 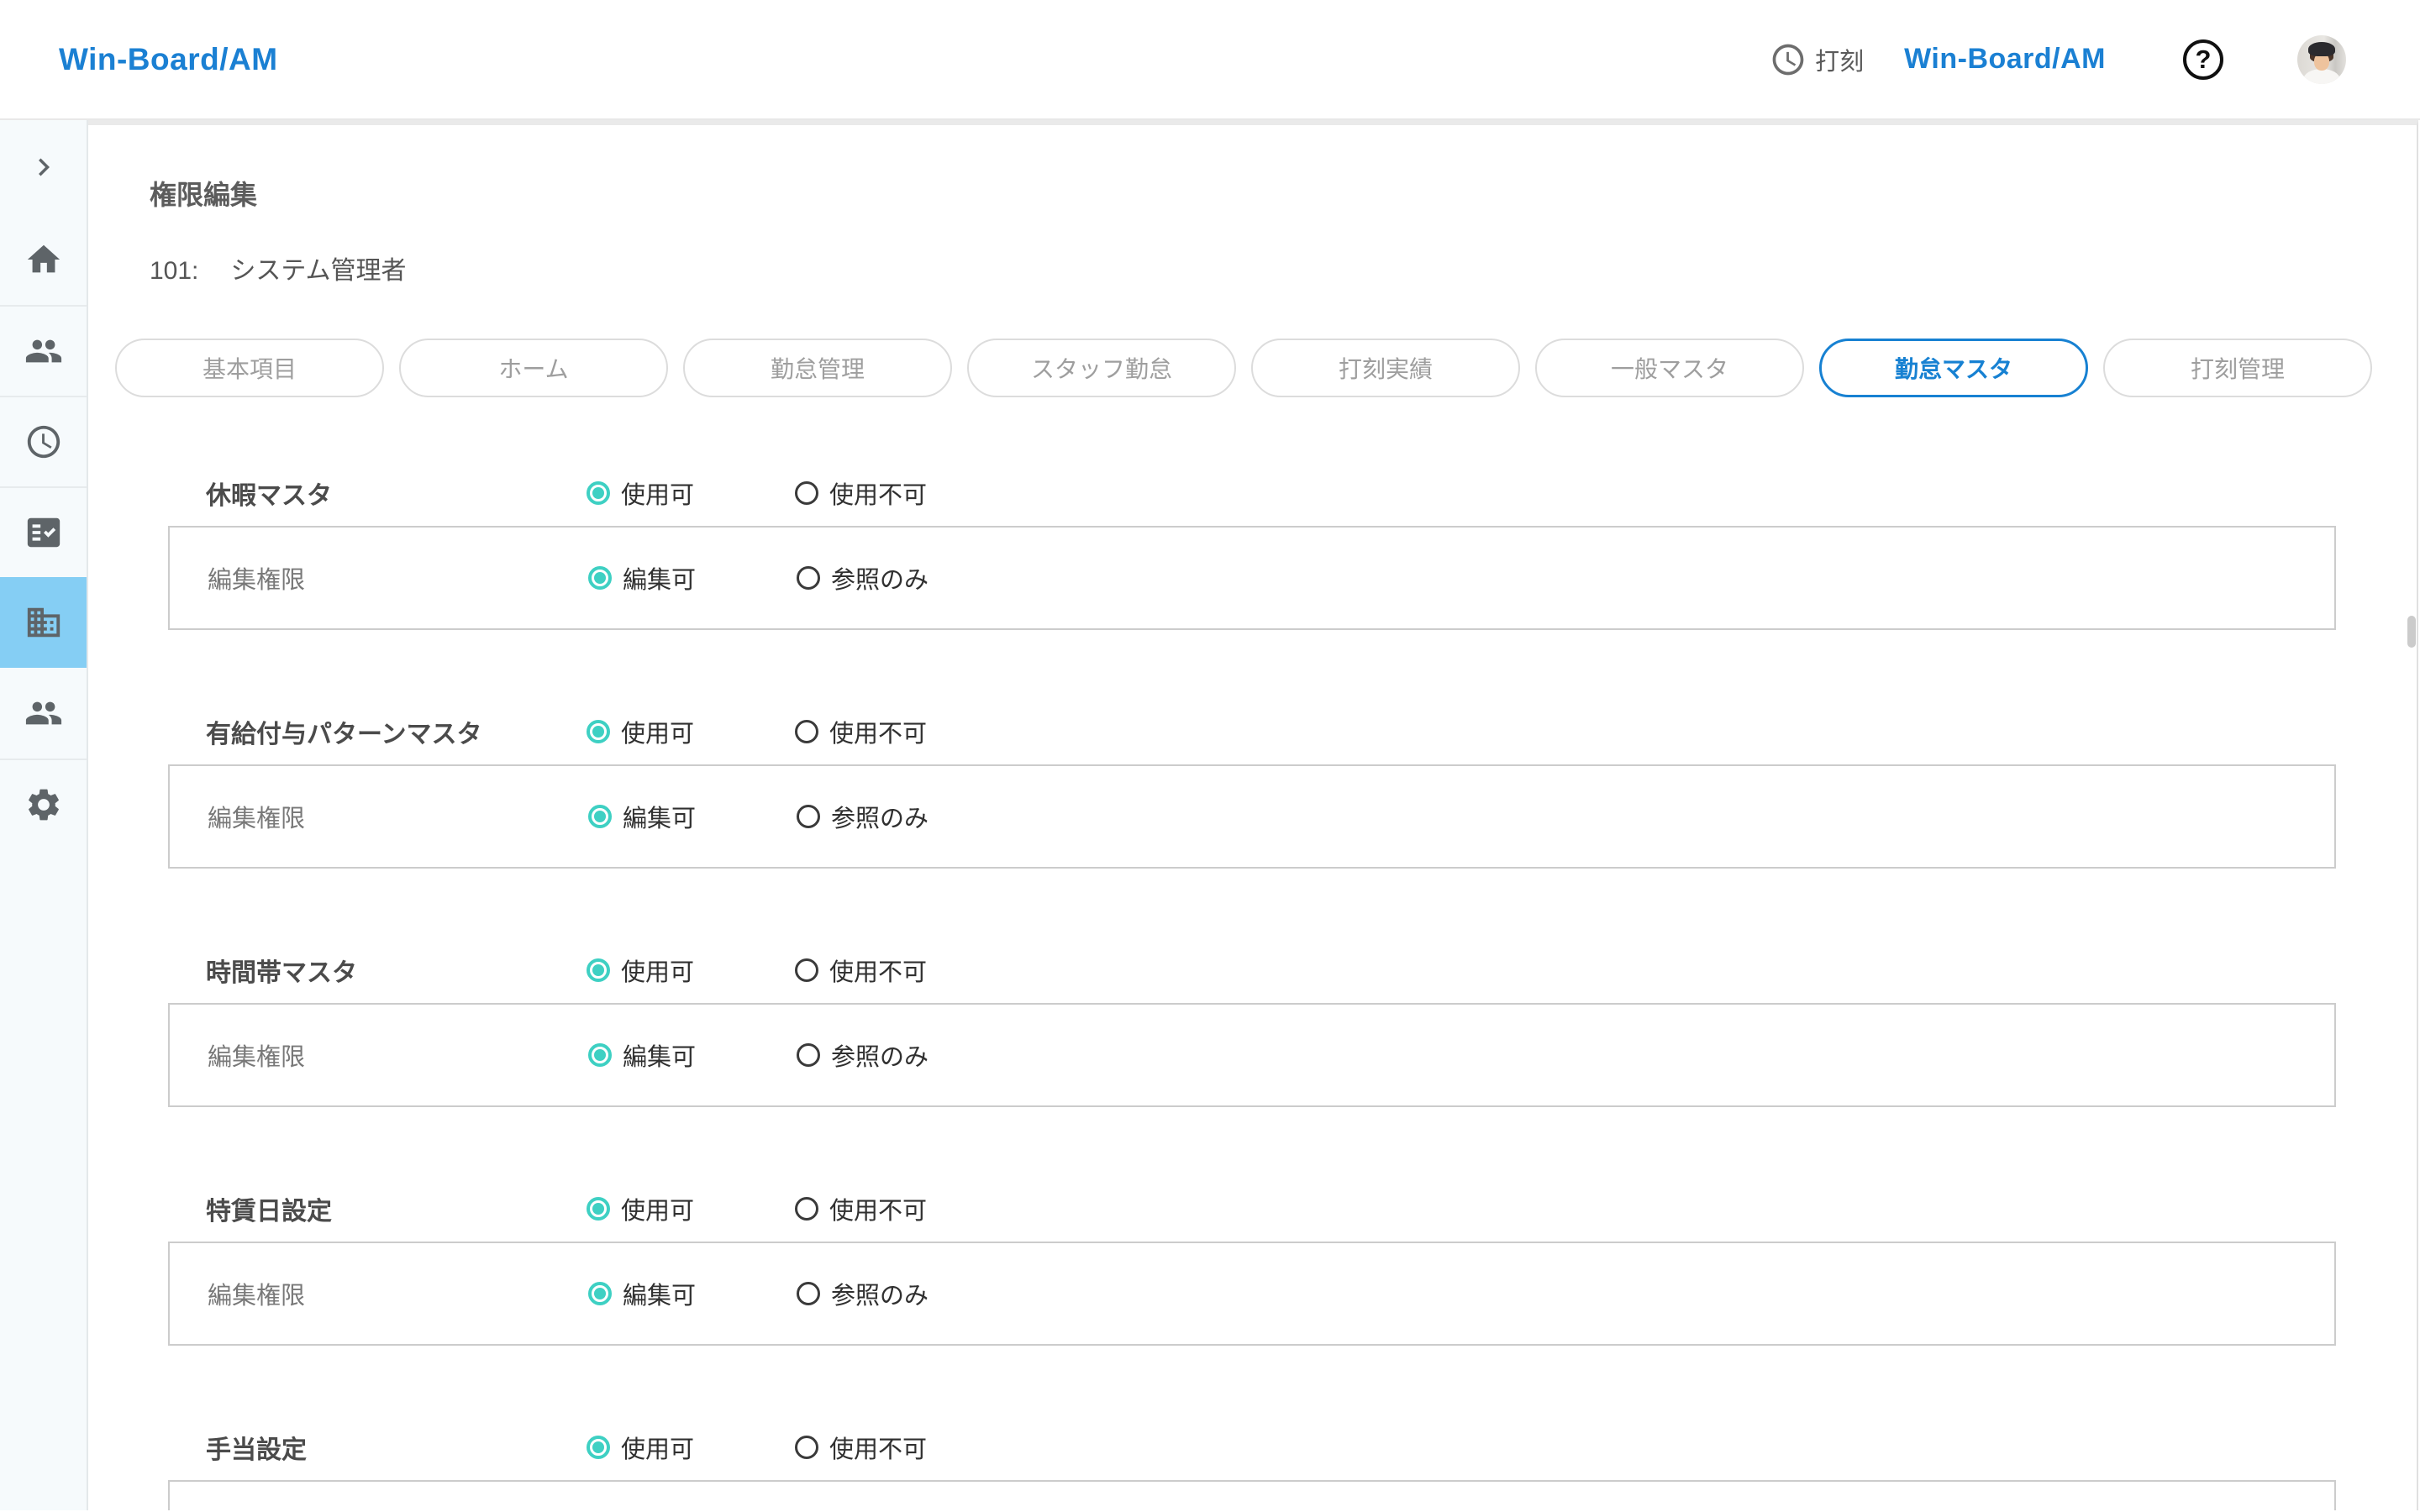 I want to click on section-leave-master: 休暇マスタ 使用可 使用不可 編集権限 編集可 参照のみ, so click(x=1252, y=551).